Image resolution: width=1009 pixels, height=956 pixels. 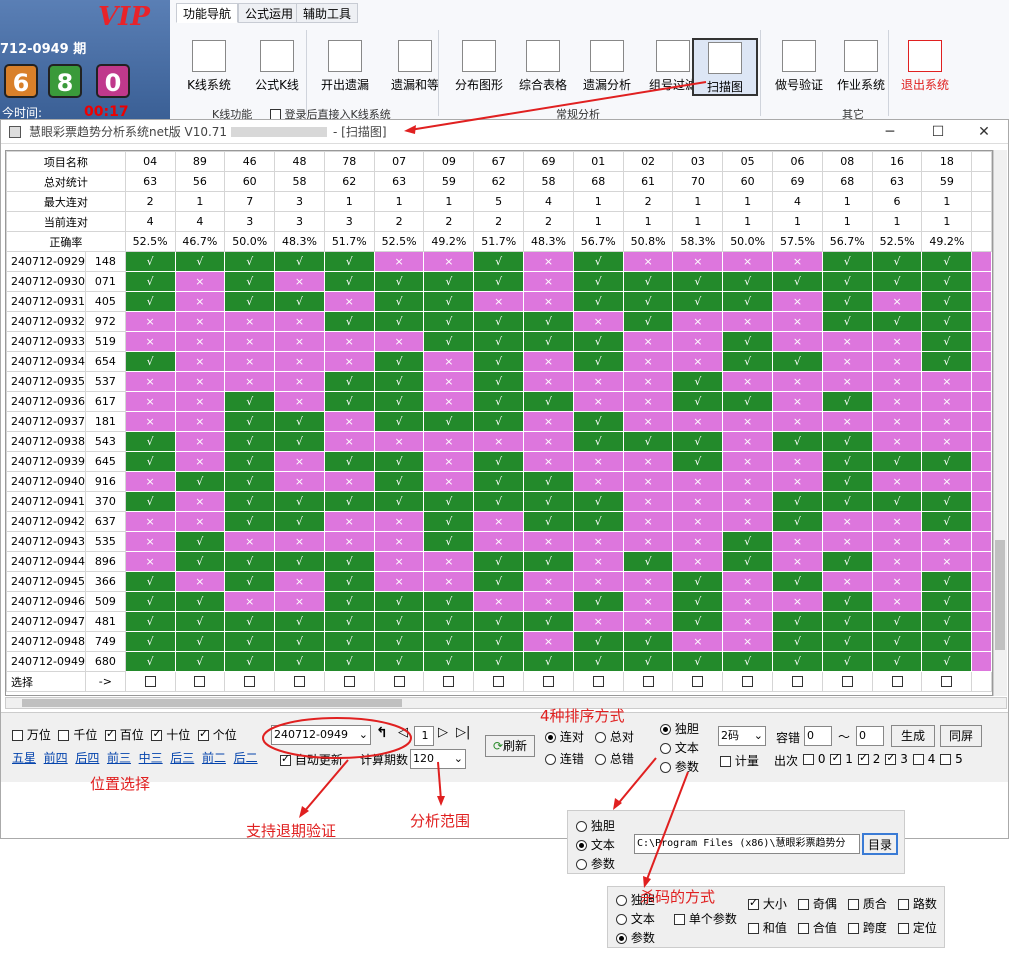 What do you see at coordinates (410, 129) in the screenshot?
I see `arrowhead-window` at bounding box center [410, 129].